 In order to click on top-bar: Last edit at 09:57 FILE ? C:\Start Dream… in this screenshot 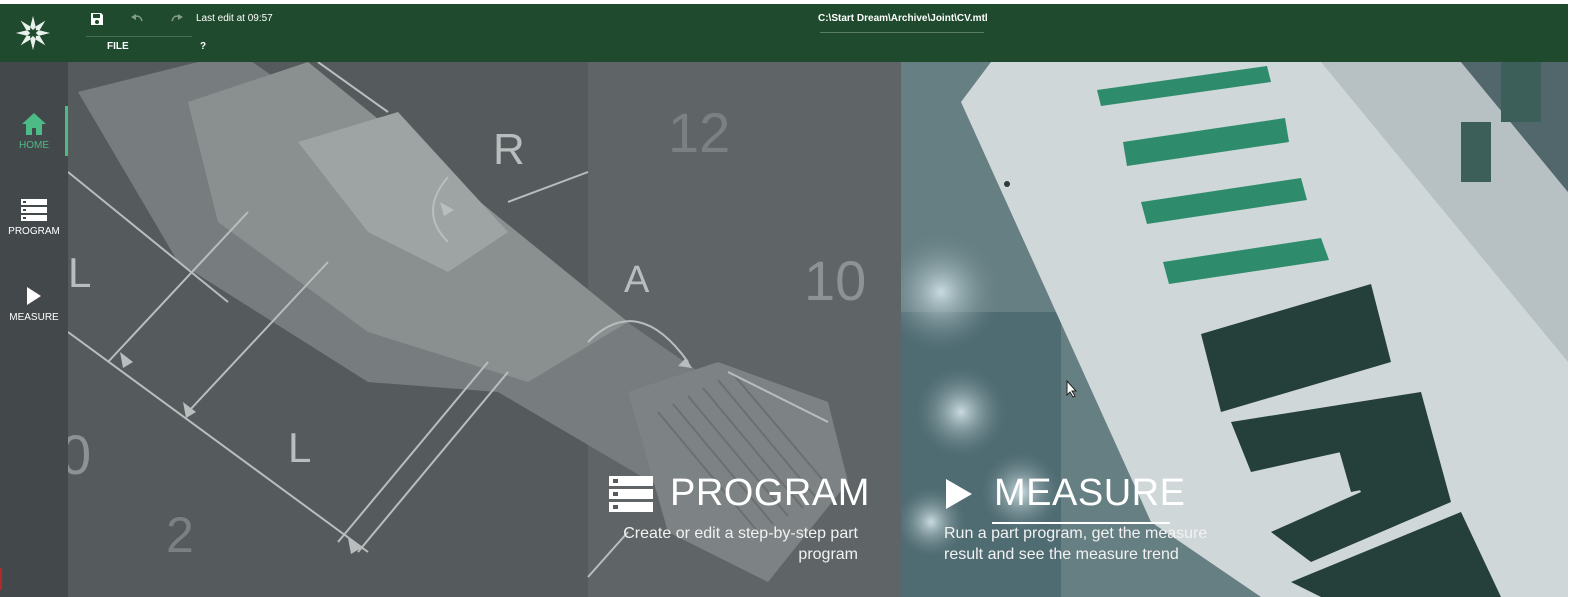, I will do `click(784, 33)`.